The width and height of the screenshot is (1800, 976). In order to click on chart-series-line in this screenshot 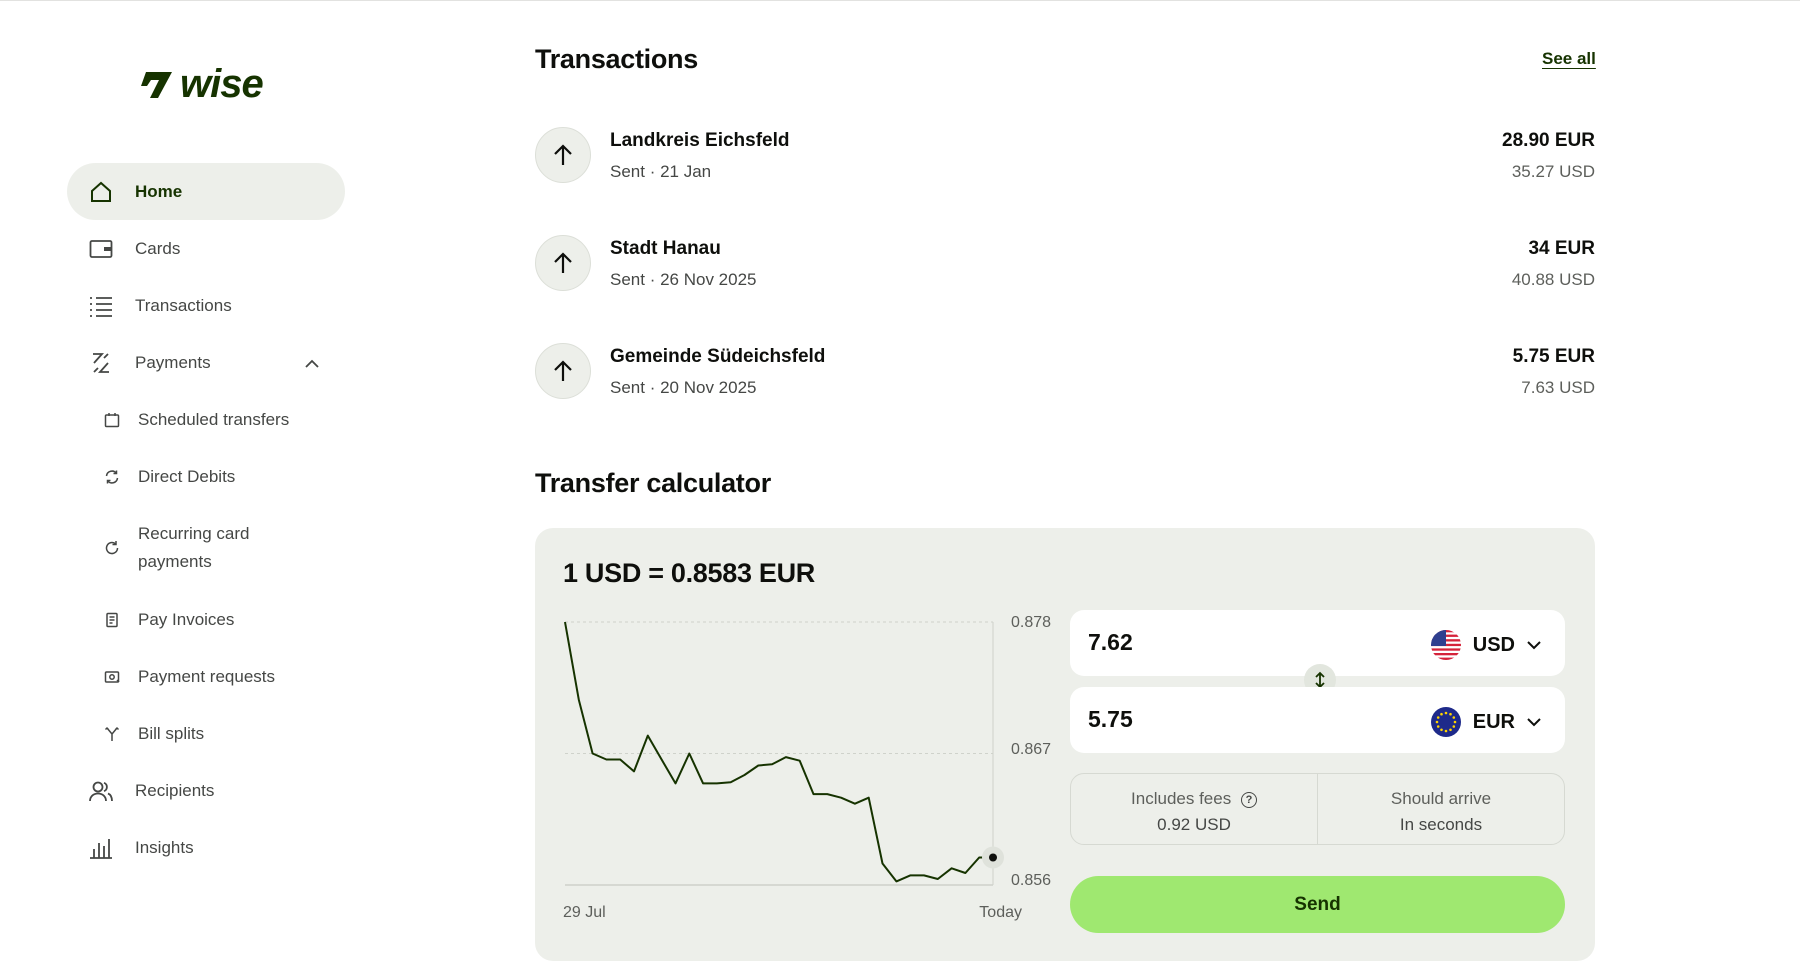, I will do `click(778, 752)`.